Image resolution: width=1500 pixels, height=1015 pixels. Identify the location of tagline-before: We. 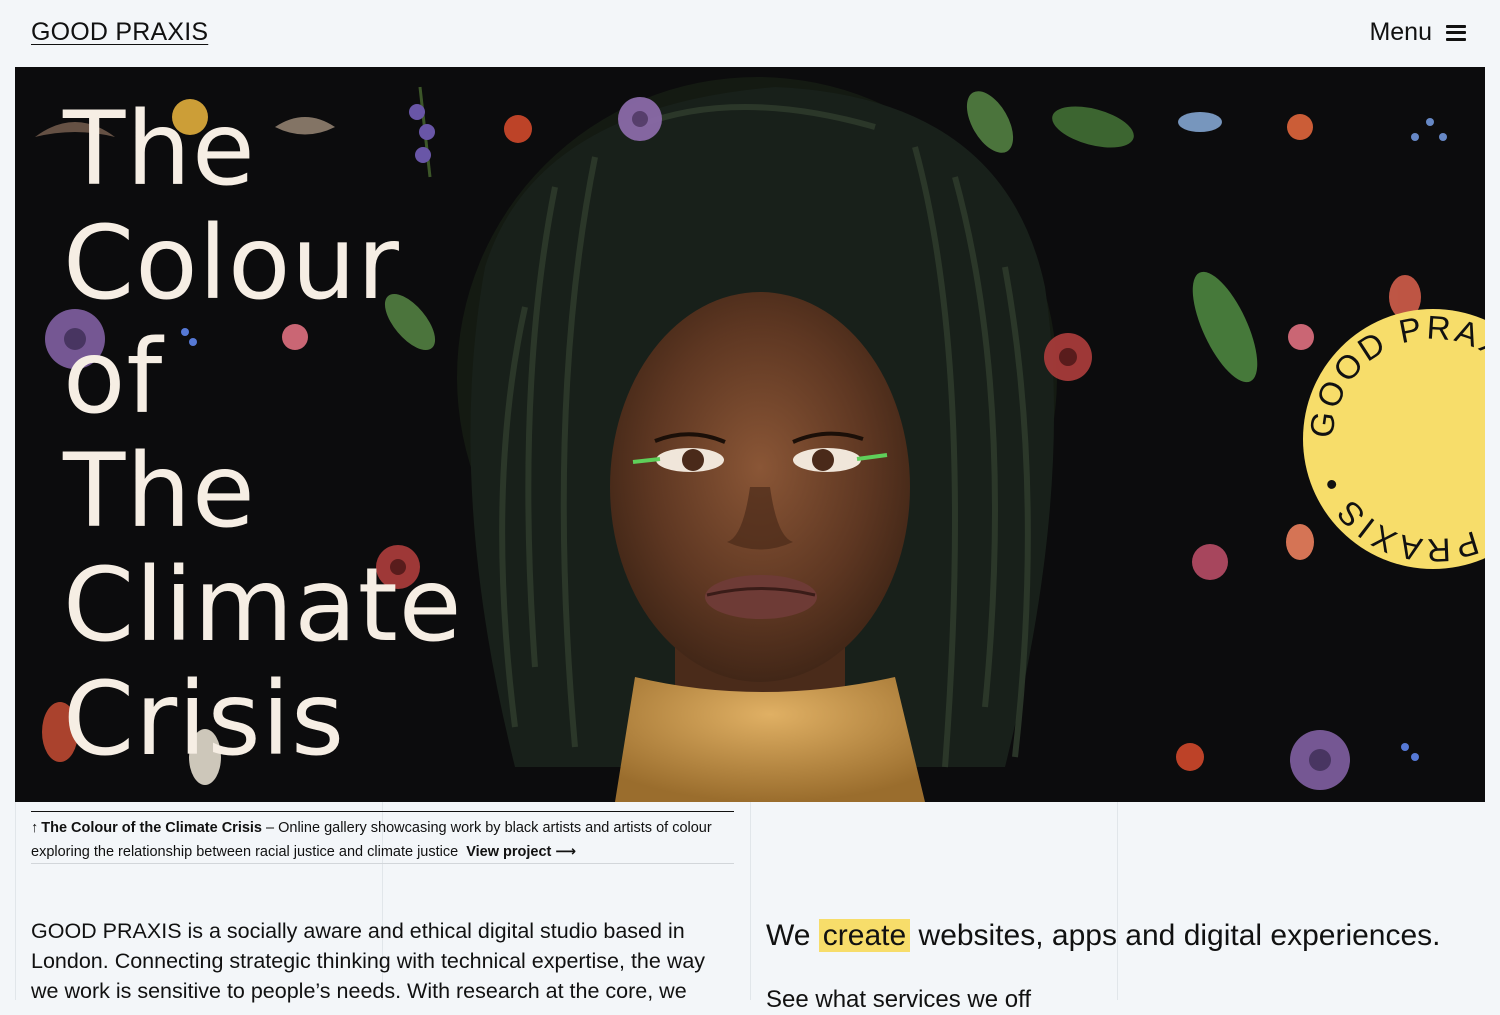
(792, 935).